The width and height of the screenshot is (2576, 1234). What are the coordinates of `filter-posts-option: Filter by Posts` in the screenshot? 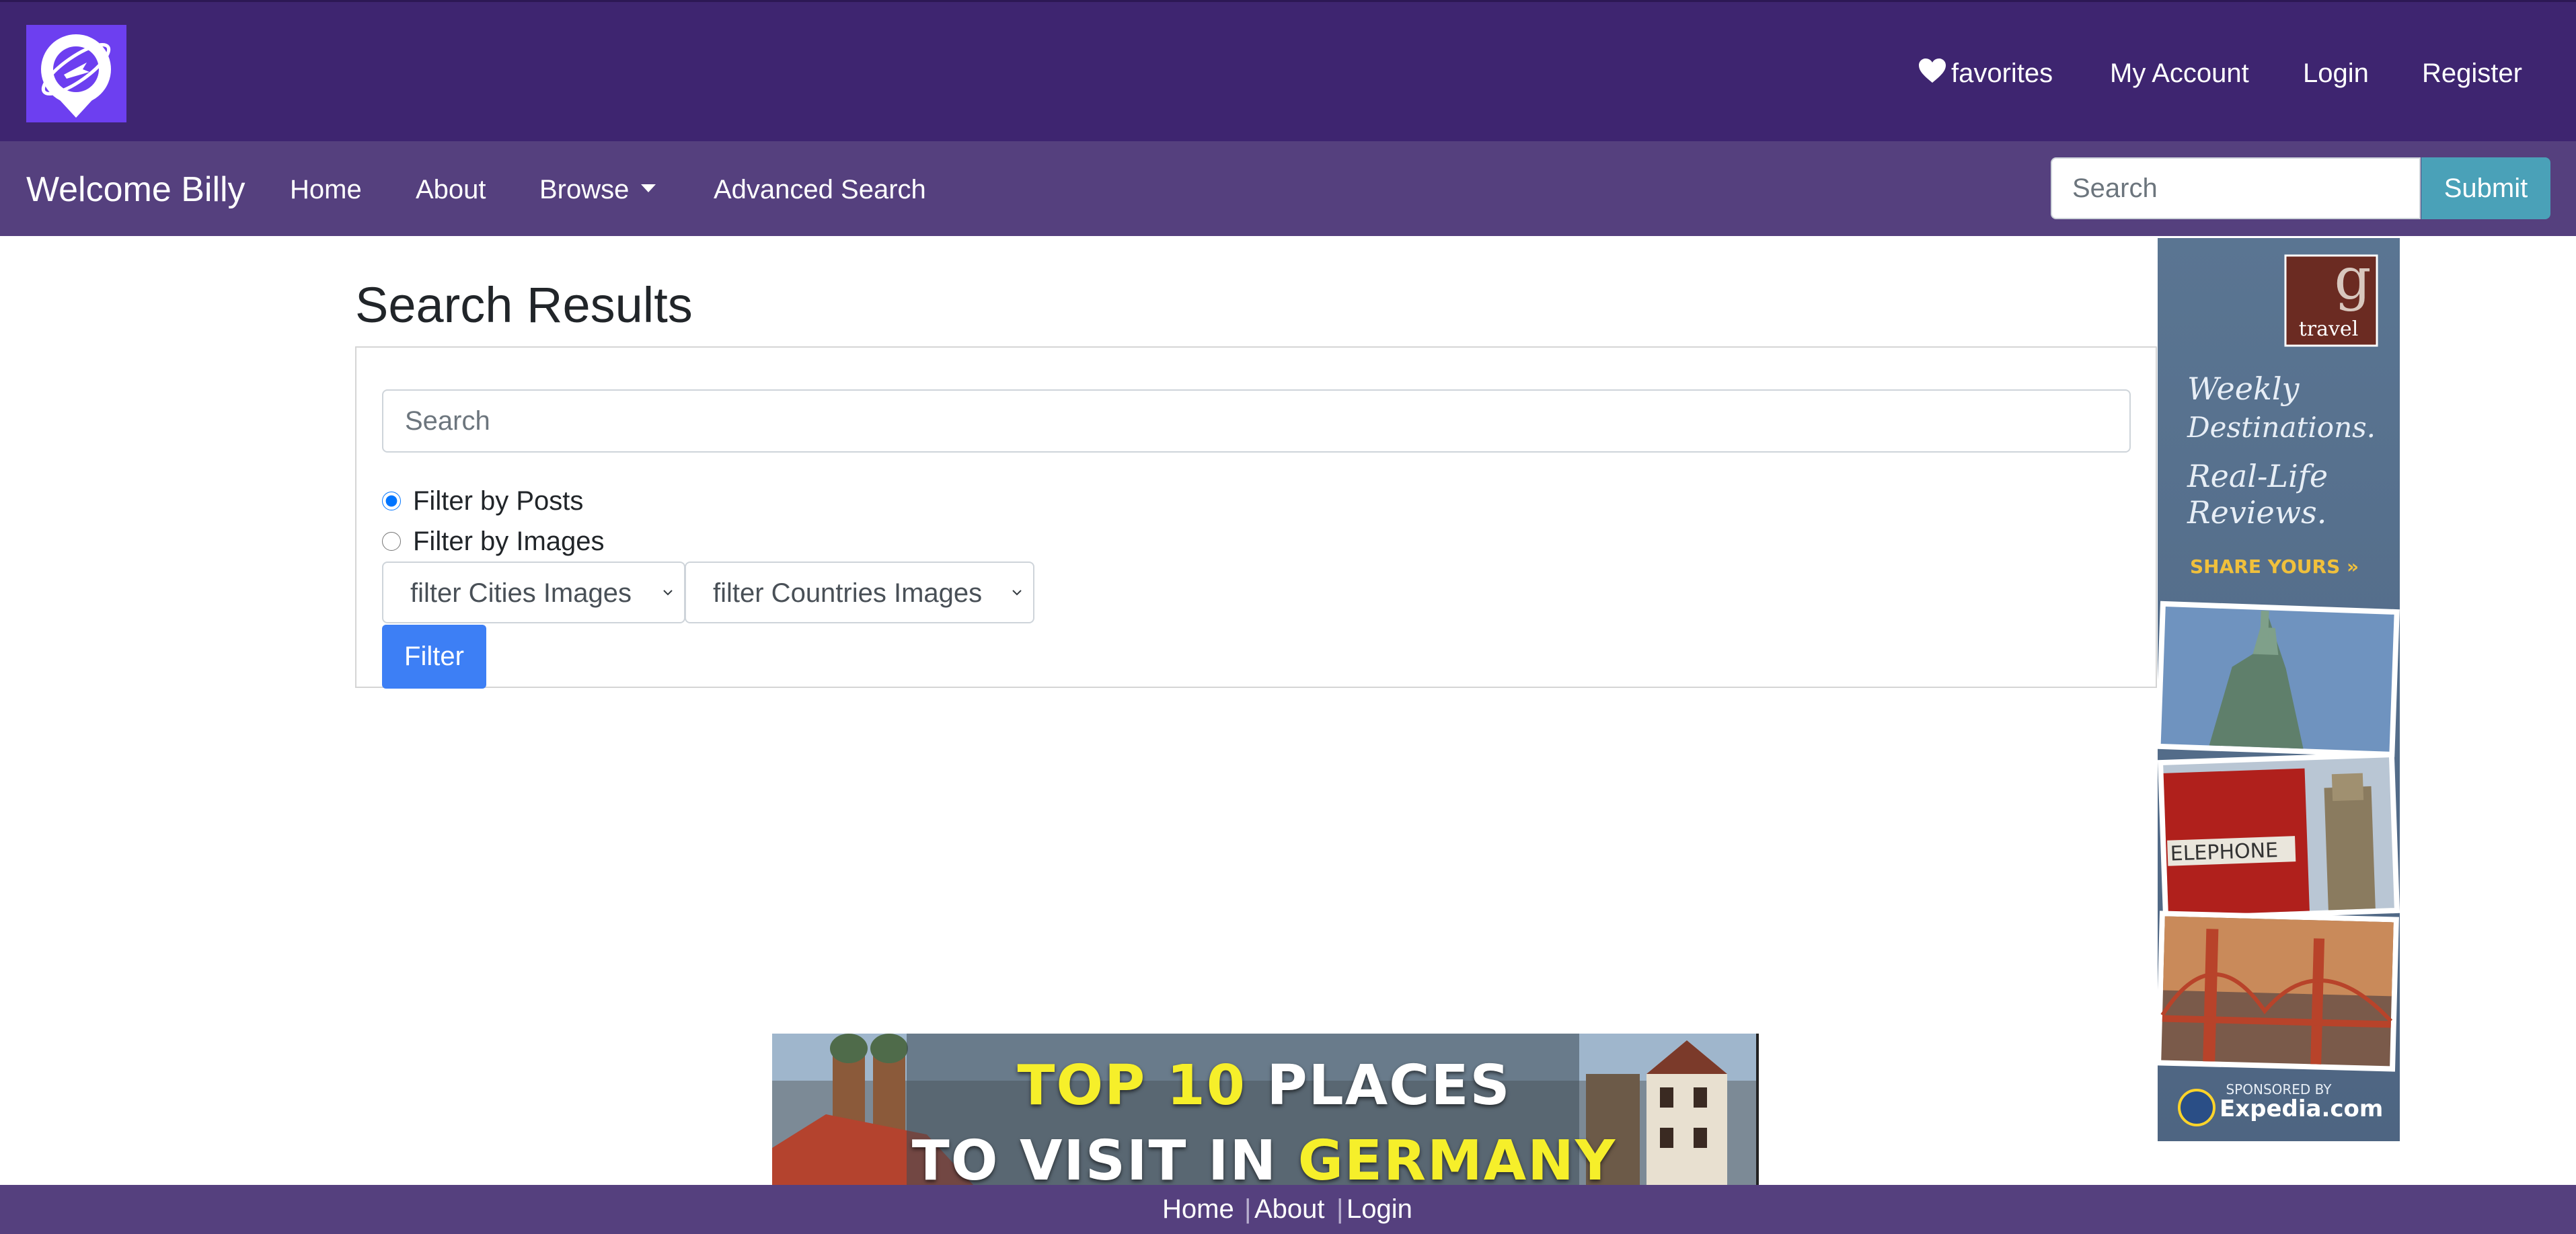 It's located at (482, 501).